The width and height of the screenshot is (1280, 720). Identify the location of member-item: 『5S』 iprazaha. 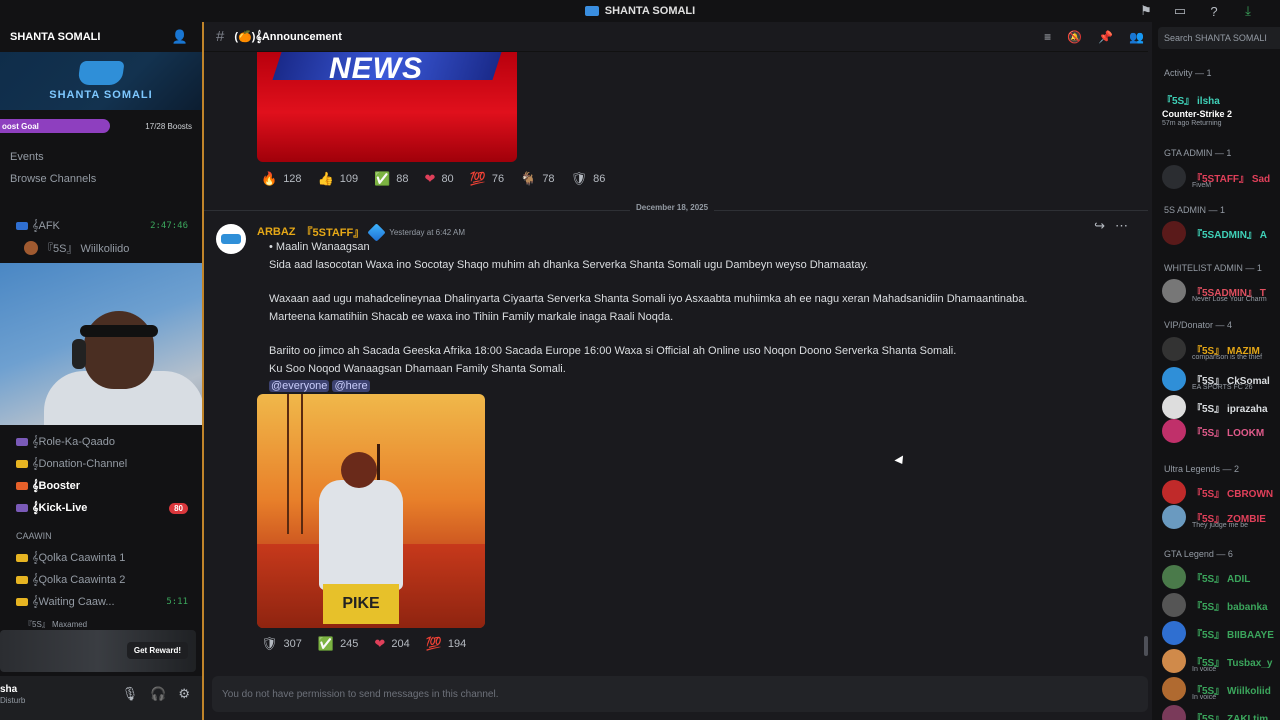
(1215, 407).